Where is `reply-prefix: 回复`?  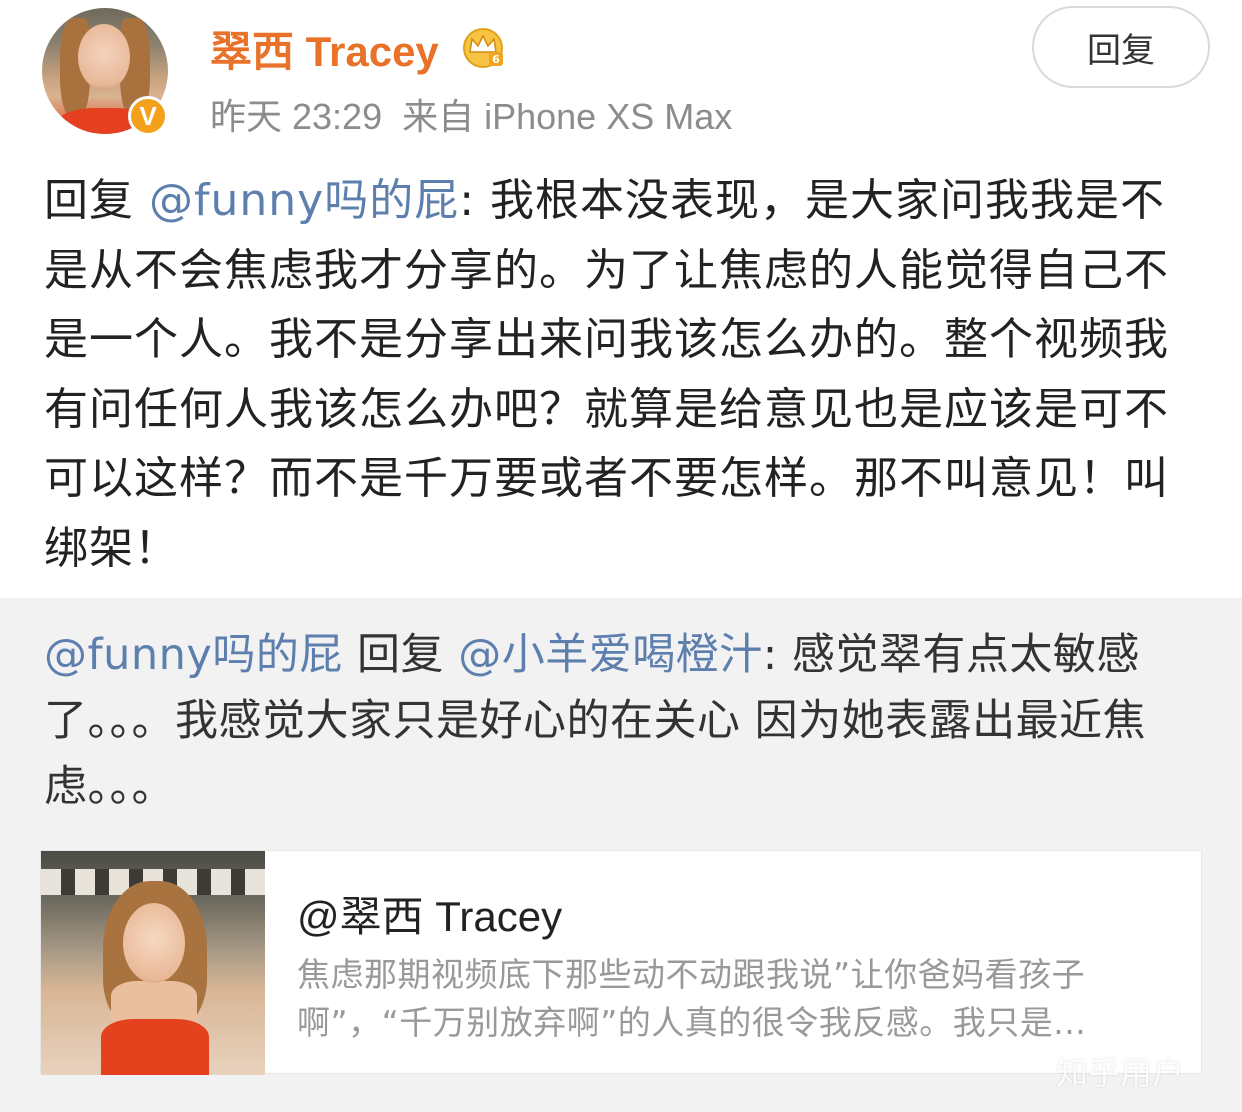
reply-prefix: 回复 is located at coordinates (89, 200).